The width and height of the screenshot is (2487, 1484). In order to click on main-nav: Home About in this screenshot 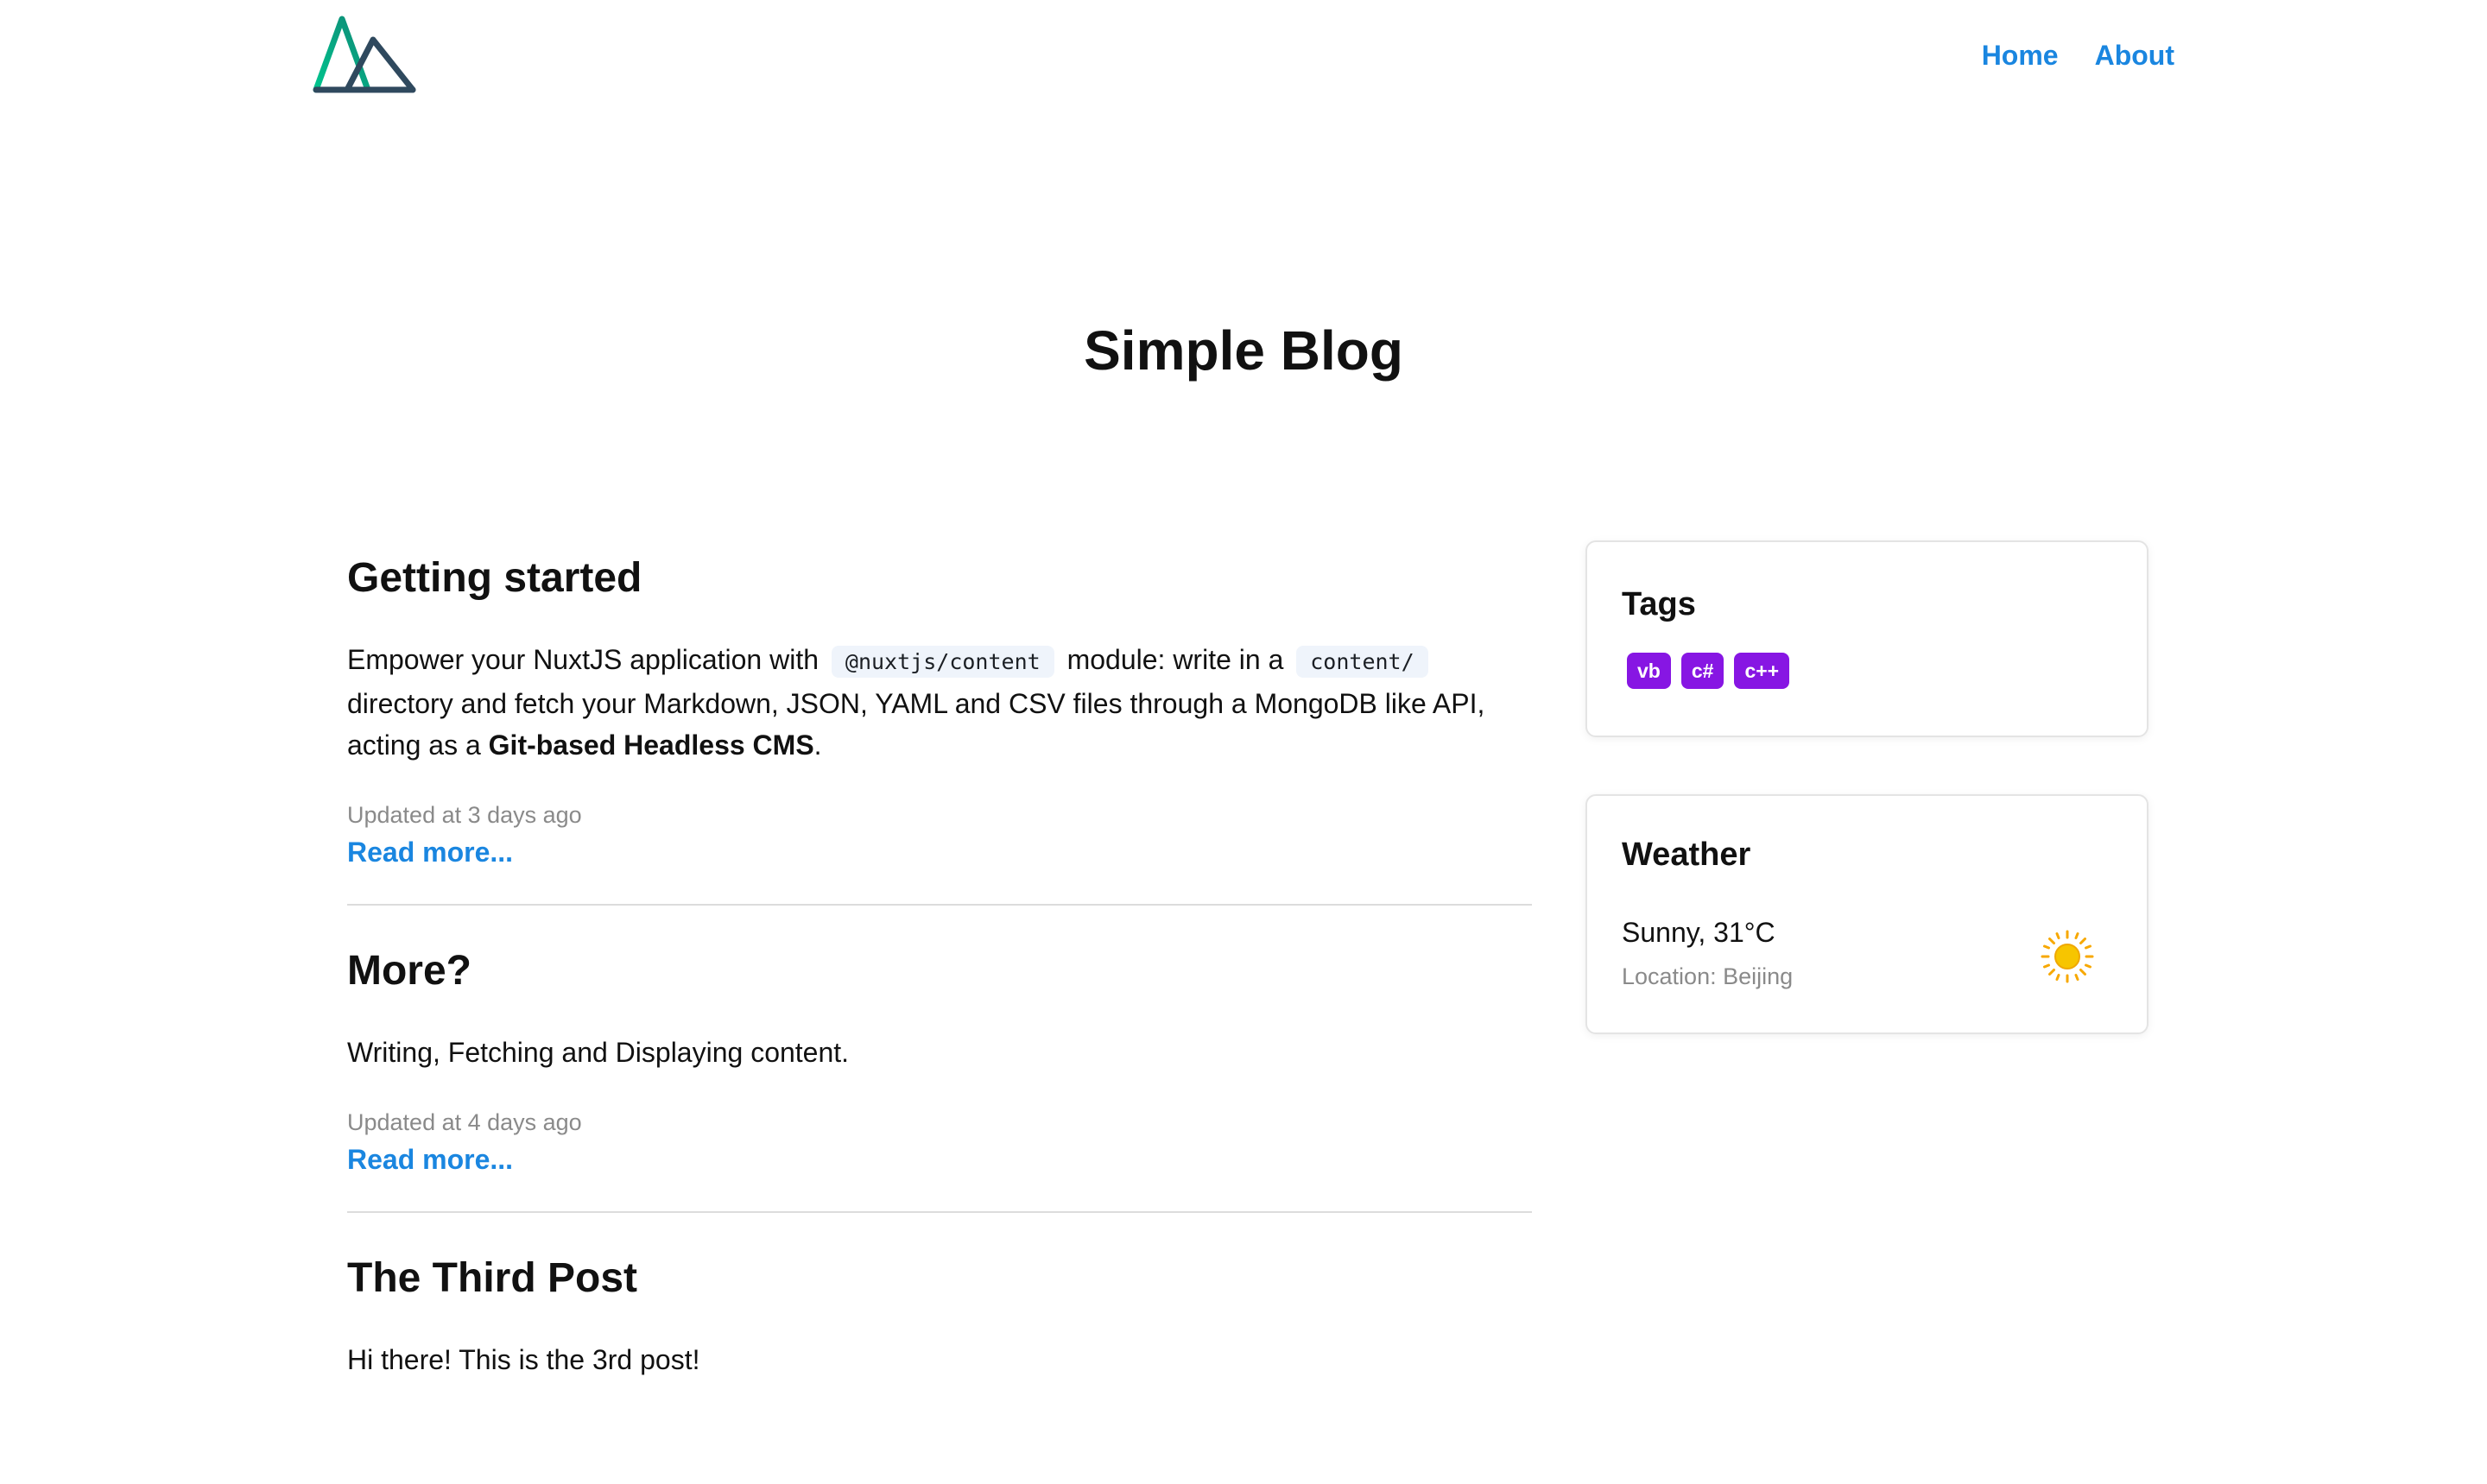, I will do `click(2078, 55)`.